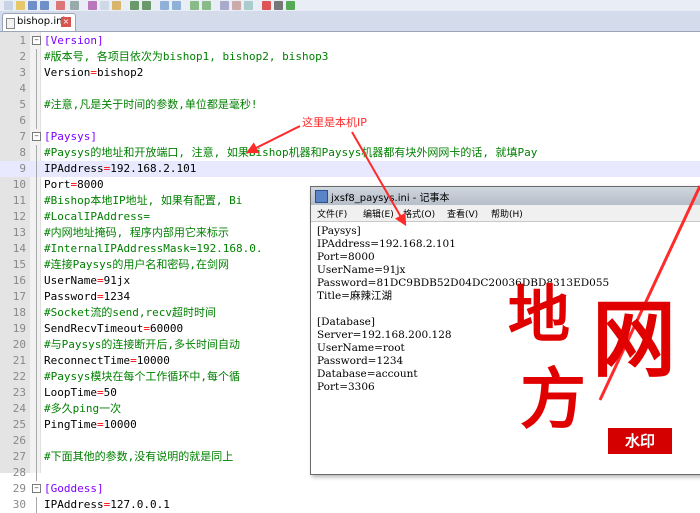 This screenshot has width=700, height=513. Describe the element at coordinates (20, 5) in the screenshot. I see `open-folder-icon` at that location.